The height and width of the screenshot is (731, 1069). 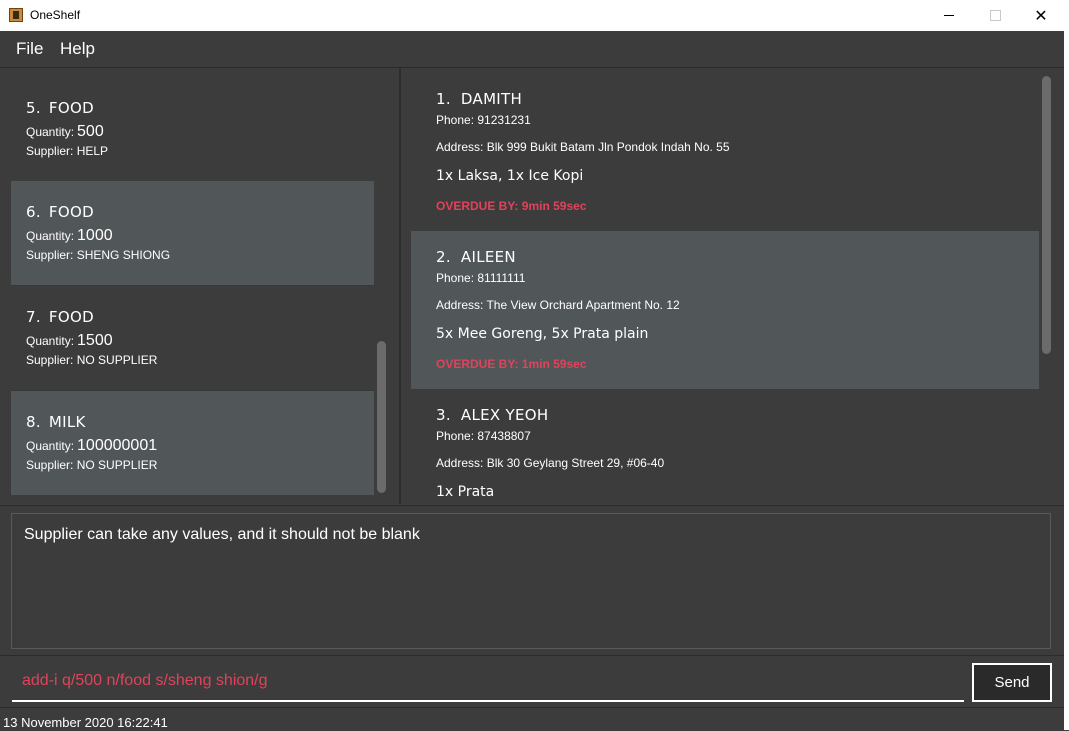 What do you see at coordinates (95, 235) in the screenshot?
I see `quantity-value: 1000` at bounding box center [95, 235].